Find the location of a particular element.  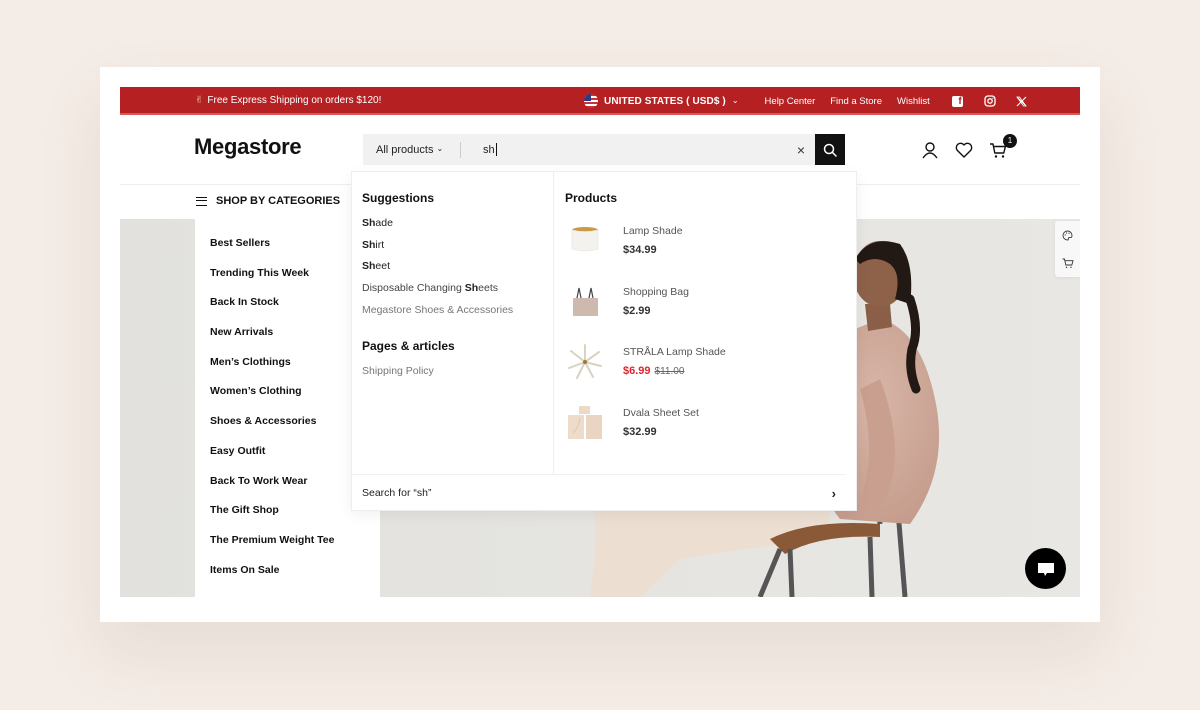

chat-button is located at coordinates (1045, 568).